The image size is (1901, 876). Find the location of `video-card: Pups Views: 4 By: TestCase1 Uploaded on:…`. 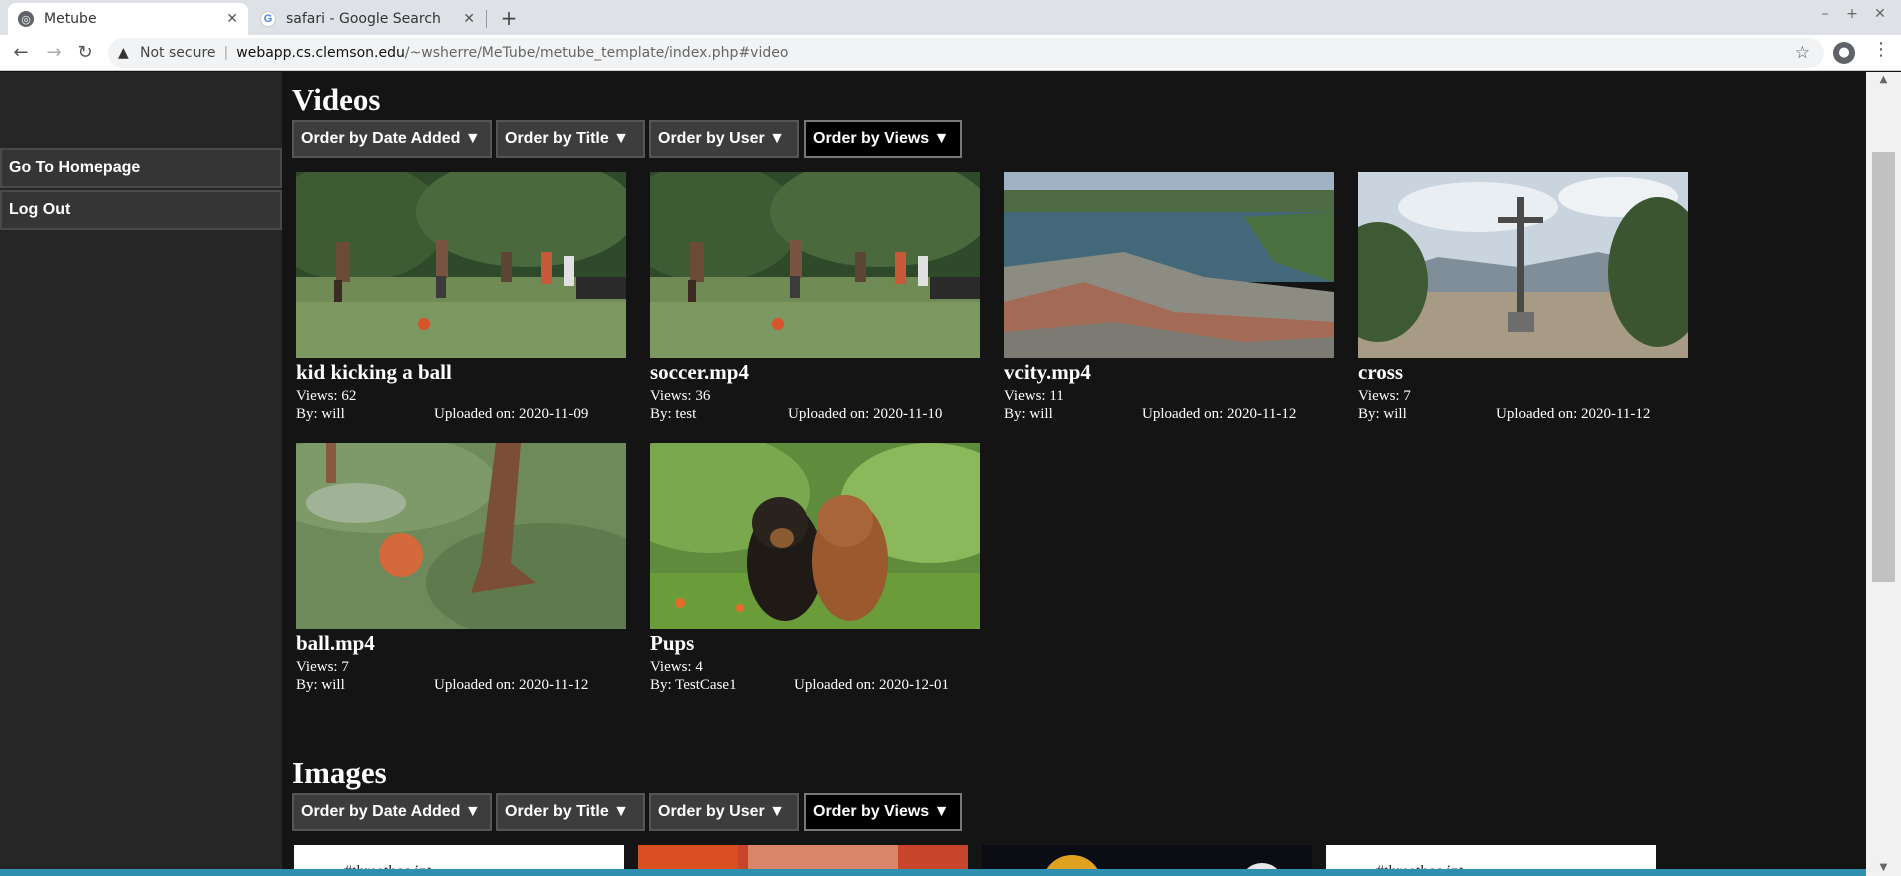

video-card: Pups Views: 4 By: TestCase1 Uploaded on:… is located at coordinates (815, 575).